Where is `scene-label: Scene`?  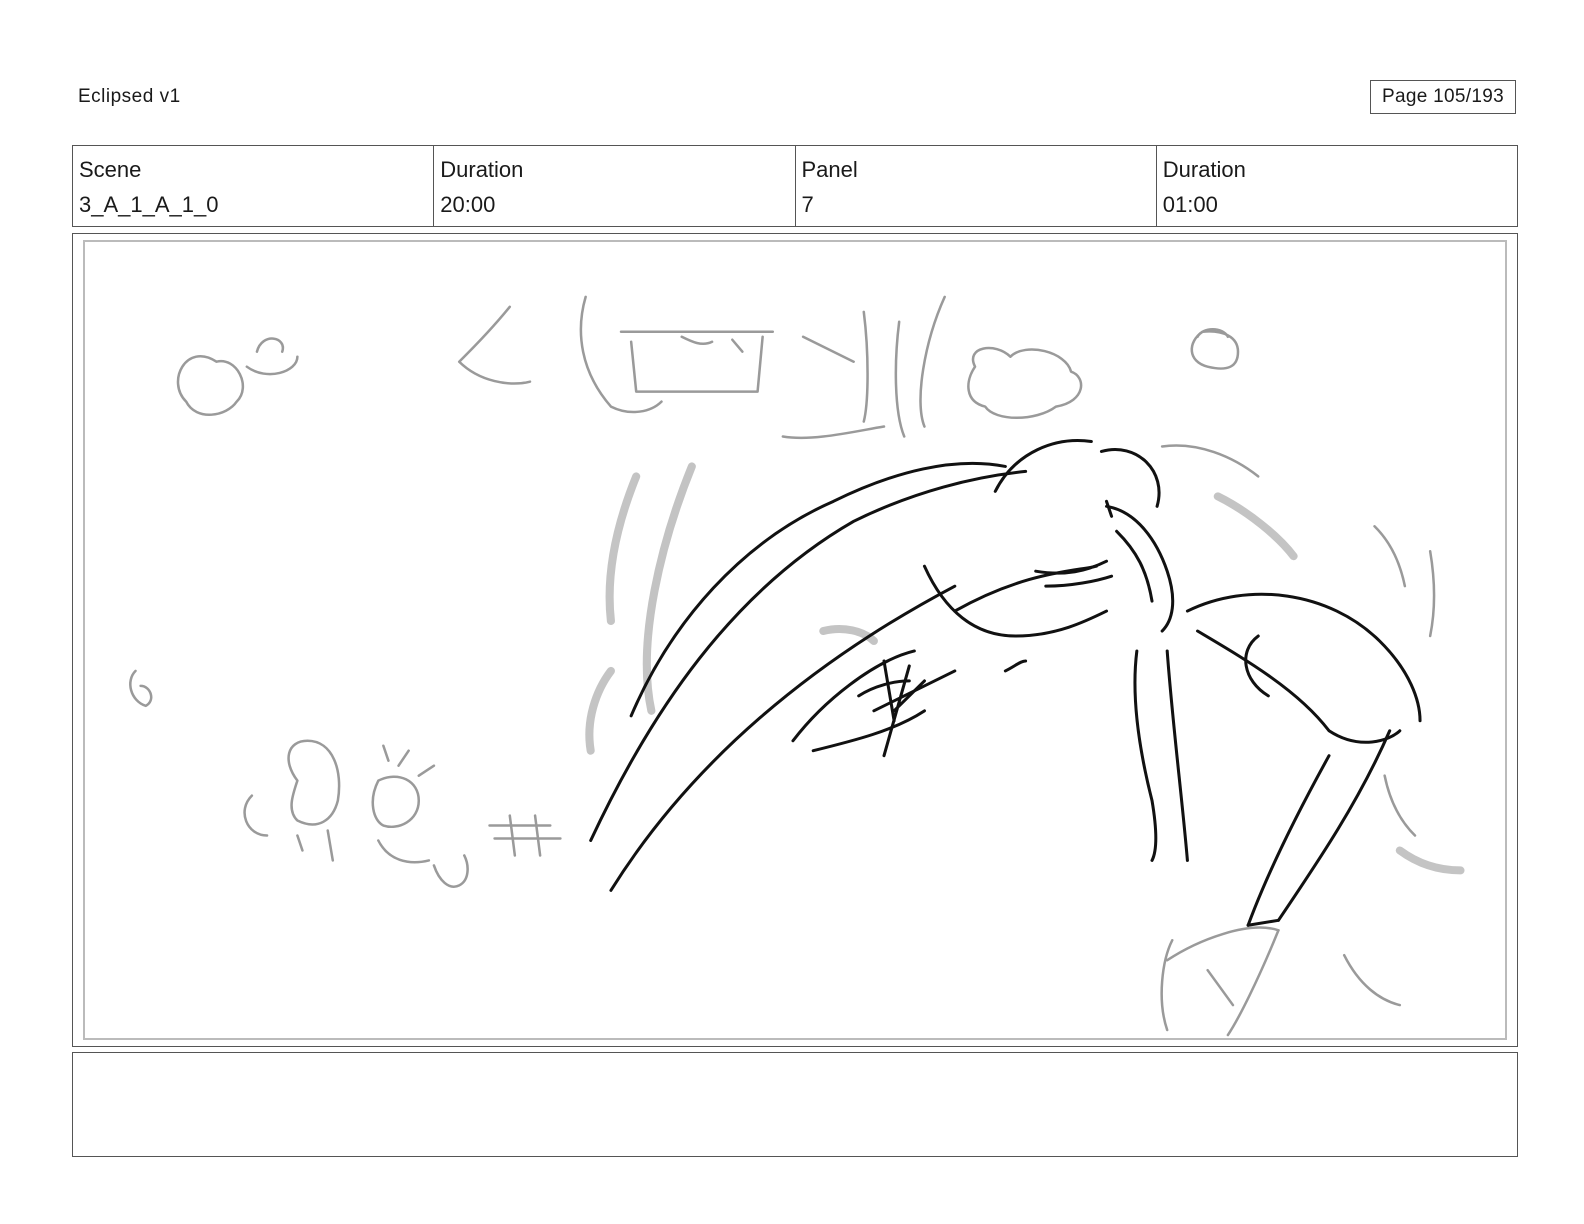
scene-label: Scene is located at coordinates (110, 169).